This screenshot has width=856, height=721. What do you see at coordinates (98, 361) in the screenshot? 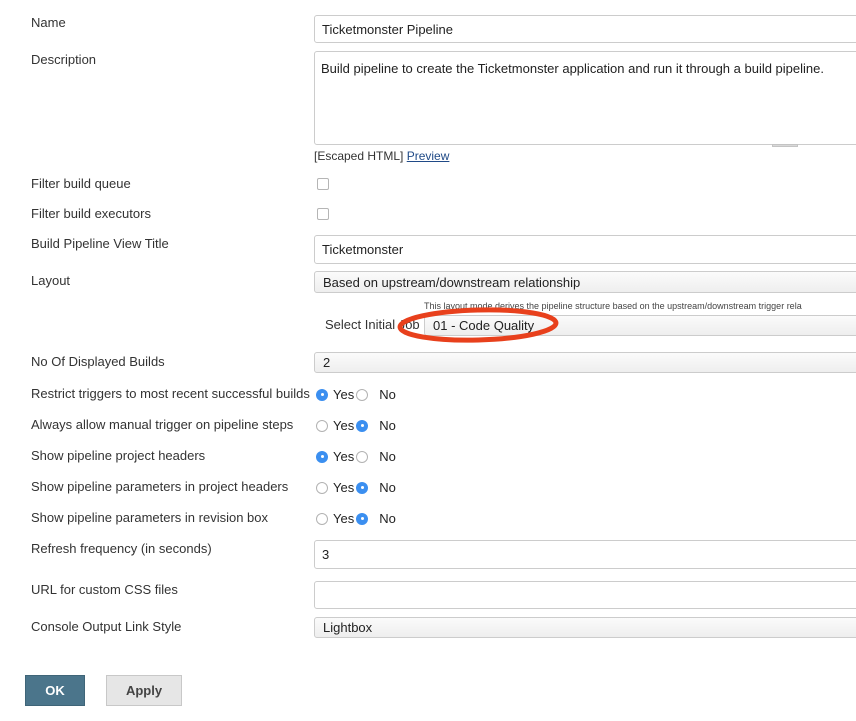
I see `displayed-builds-label: No Of Displayed Builds` at bounding box center [98, 361].